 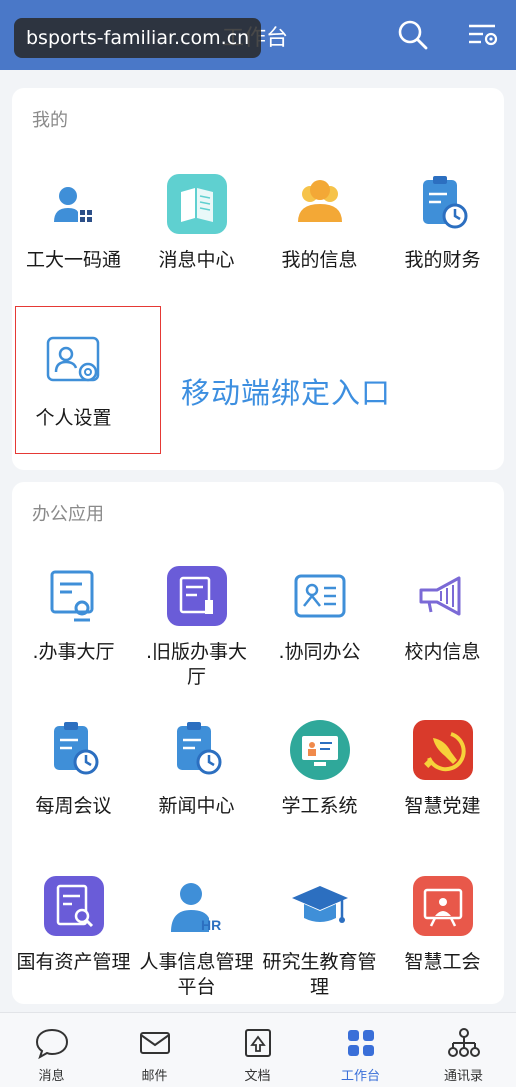 What do you see at coordinates (443, 596) in the screenshot?
I see `megaphone-icon` at bounding box center [443, 596].